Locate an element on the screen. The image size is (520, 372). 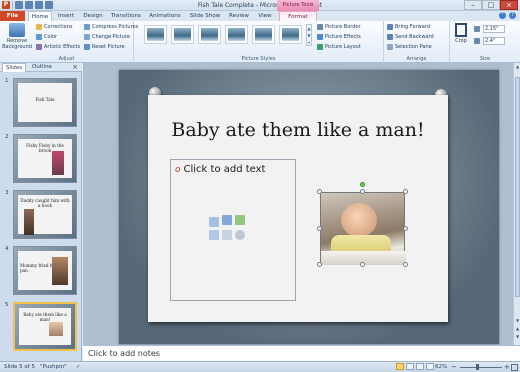
fit-to-window-icon is located at coordinates (514, 367).